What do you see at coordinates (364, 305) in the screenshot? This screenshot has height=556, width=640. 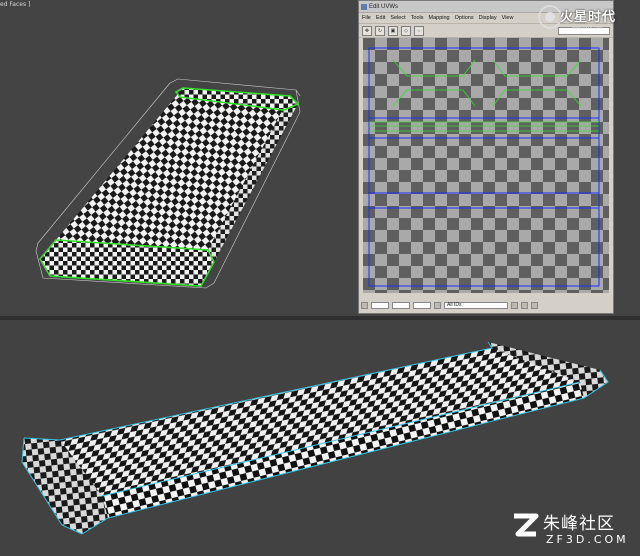 I see `lock-icon` at bounding box center [364, 305].